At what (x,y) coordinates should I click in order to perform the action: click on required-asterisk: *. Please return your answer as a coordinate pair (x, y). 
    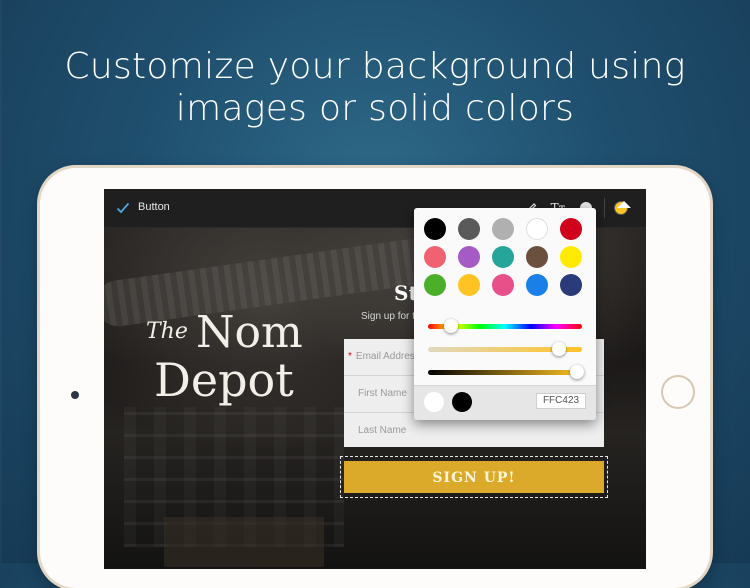
    Looking at the image, I should click on (350, 356).